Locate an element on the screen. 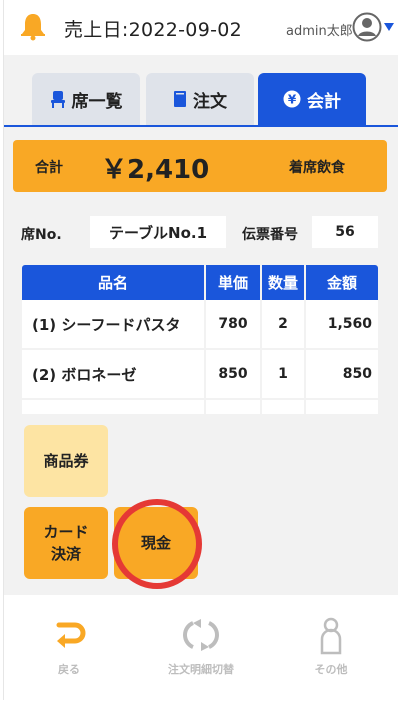  caret-down-icon is located at coordinates (389, 27).